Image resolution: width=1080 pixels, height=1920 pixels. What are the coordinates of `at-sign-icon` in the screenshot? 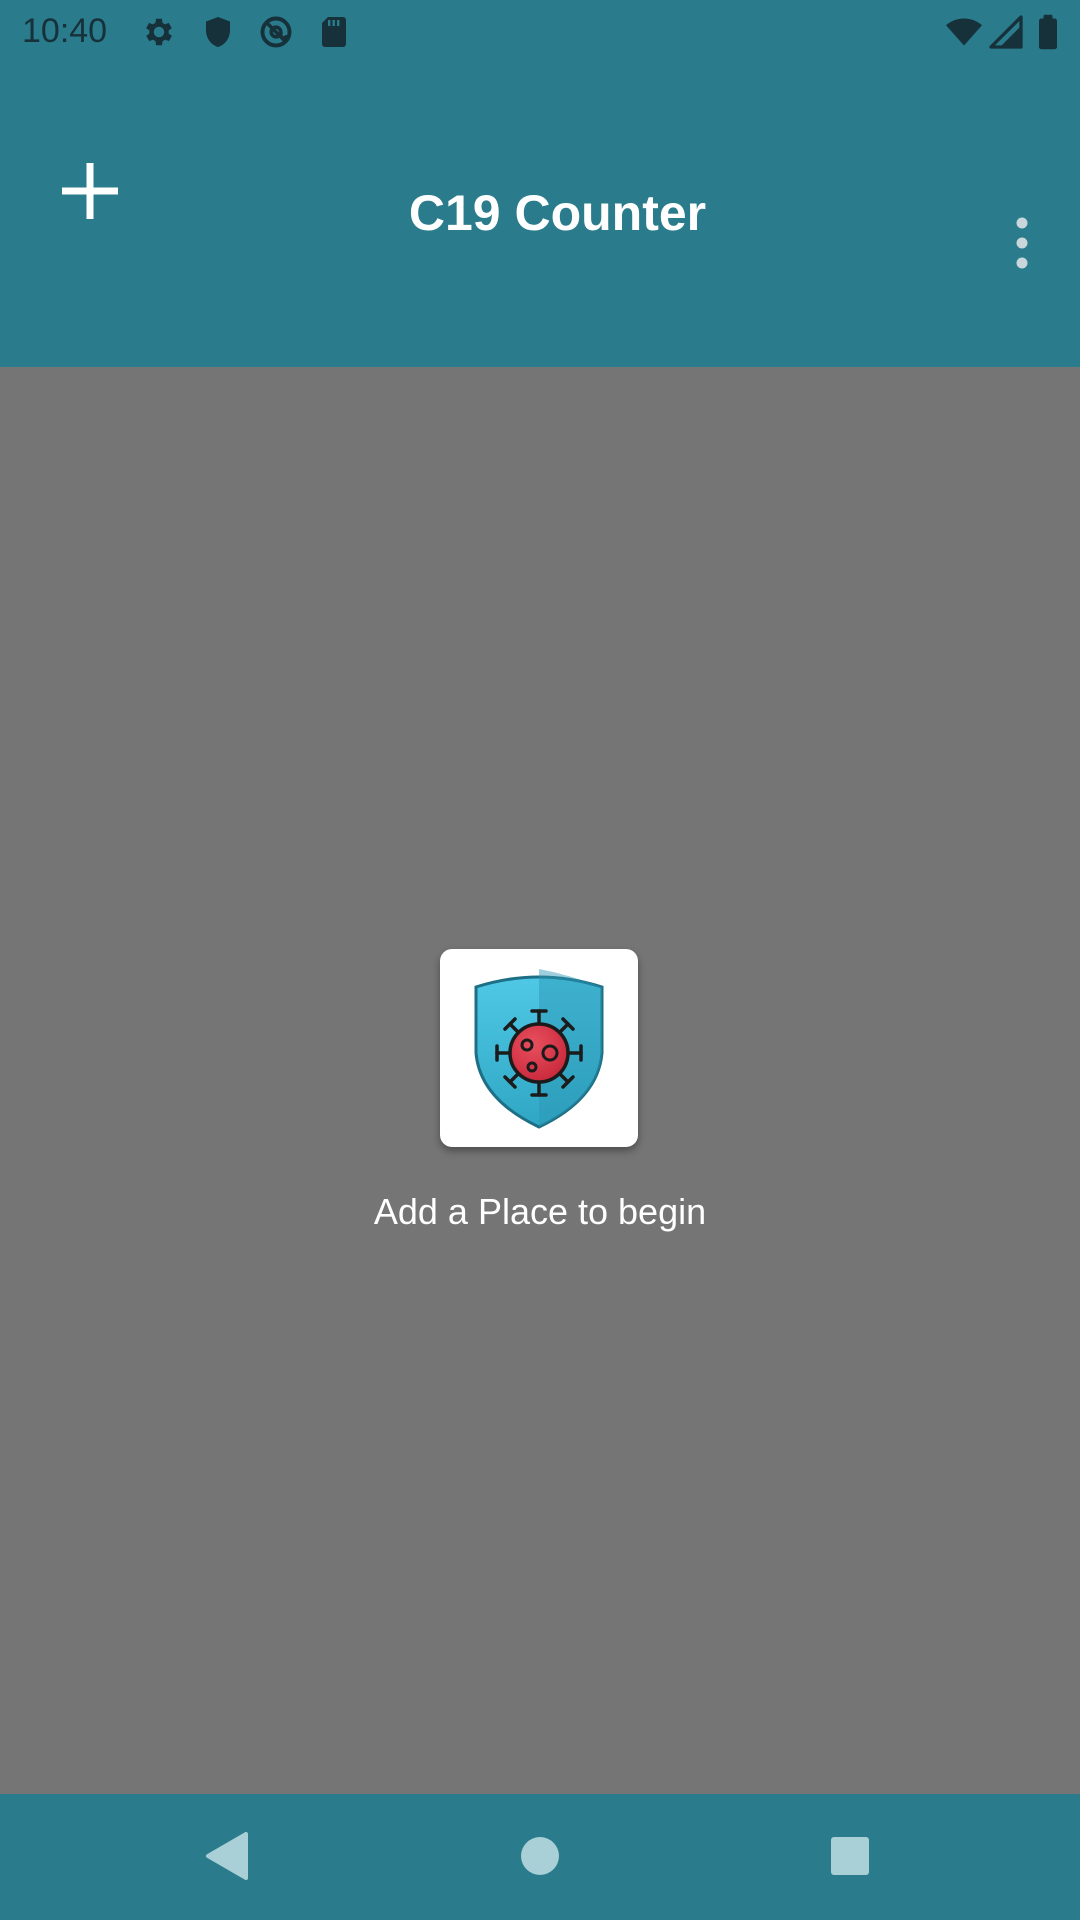 It's located at (276, 32).